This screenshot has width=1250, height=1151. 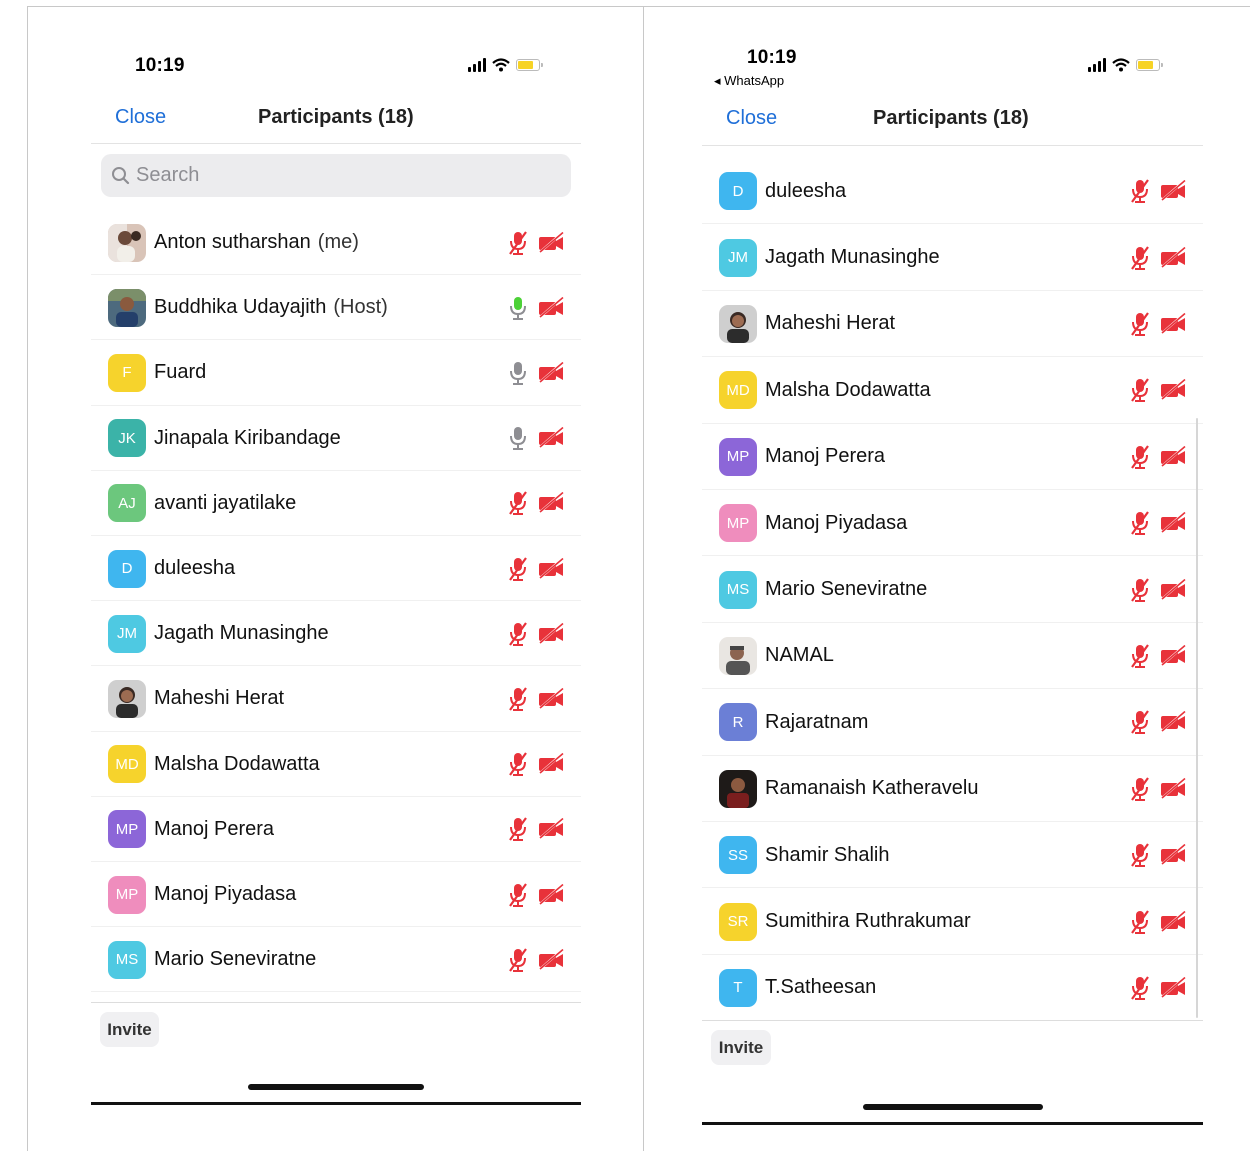 I want to click on participant-row: JK Jinapala Kiribandage, so click(x=336, y=438).